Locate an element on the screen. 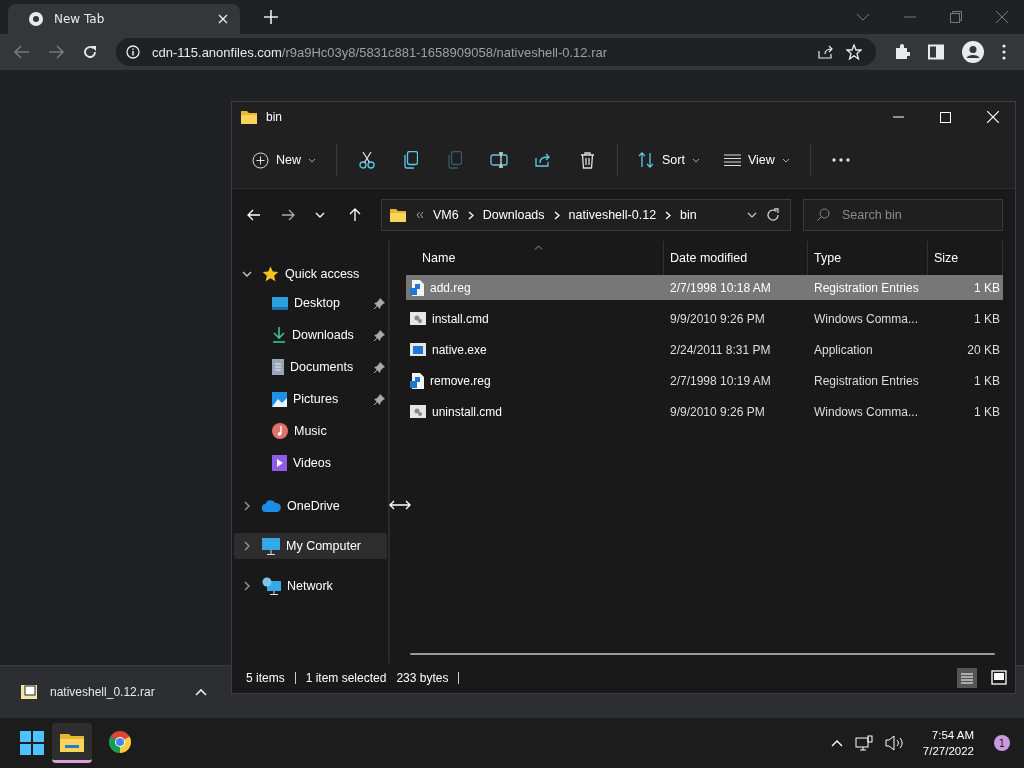  sort-caret-icon is located at coordinates (538, 247).